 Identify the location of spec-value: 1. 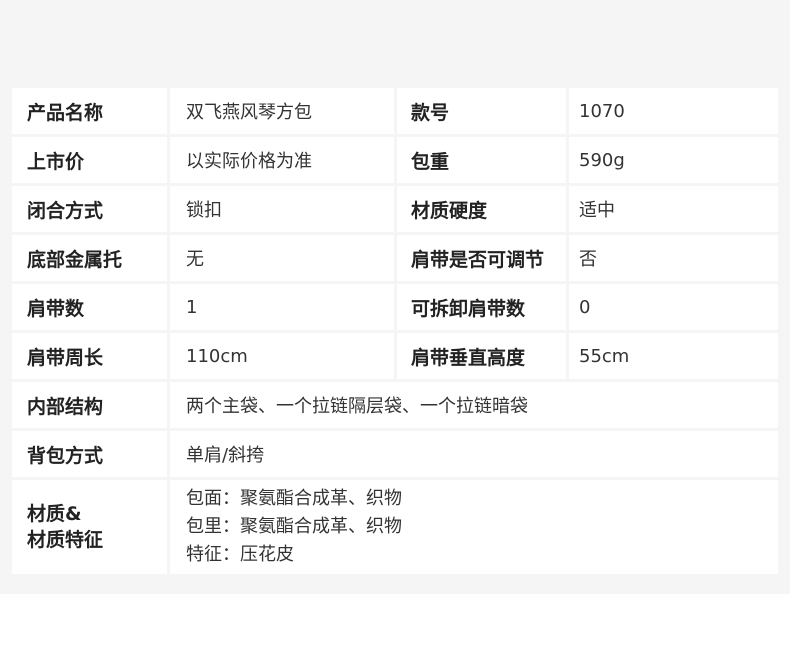
(283, 307).